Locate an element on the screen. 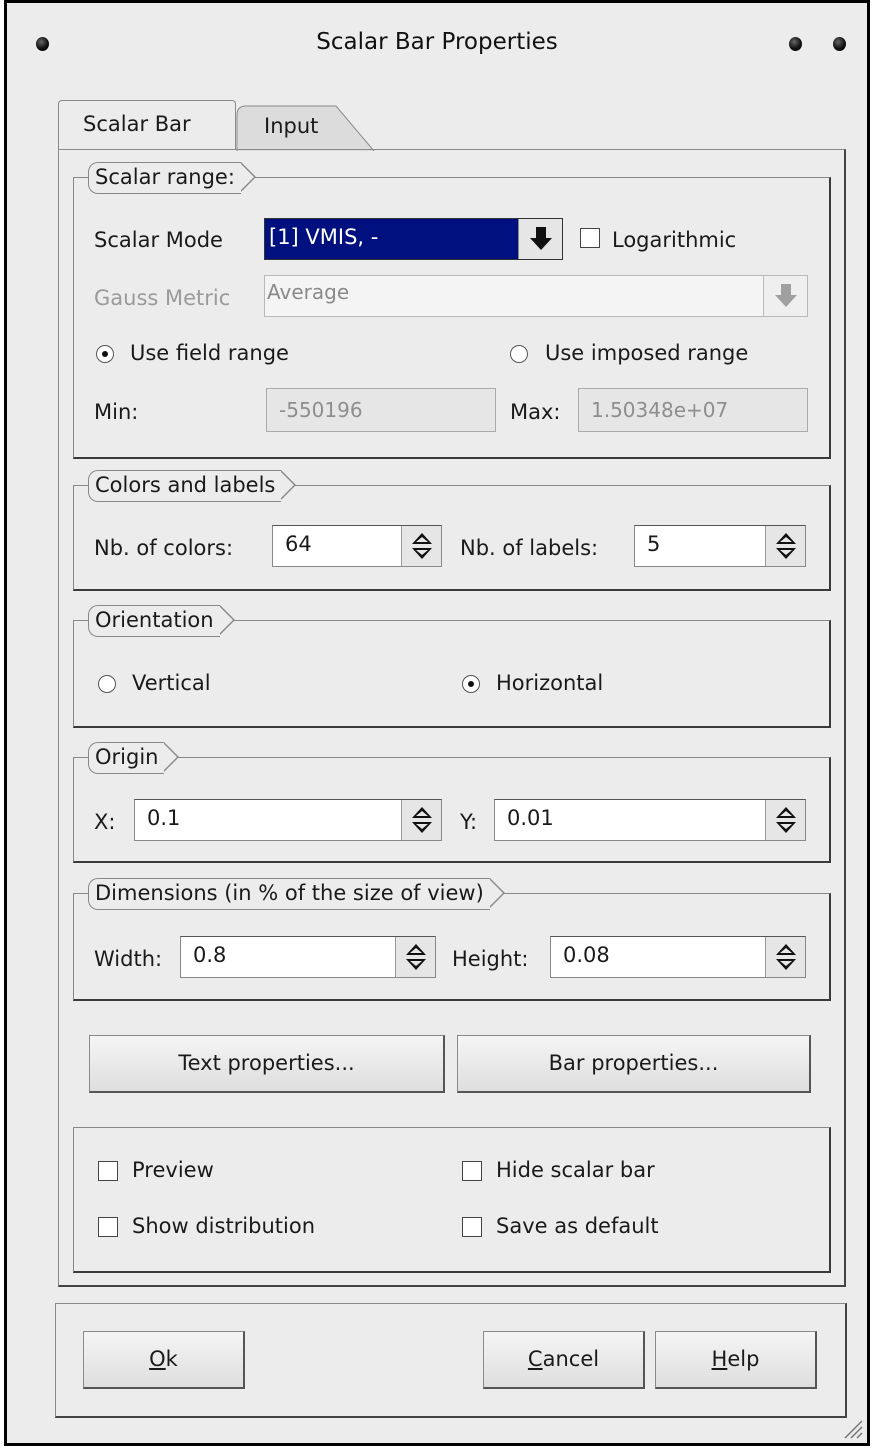 The height and width of the screenshot is (1450, 872). button-label: Ok is located at coordinates (163, 1359).